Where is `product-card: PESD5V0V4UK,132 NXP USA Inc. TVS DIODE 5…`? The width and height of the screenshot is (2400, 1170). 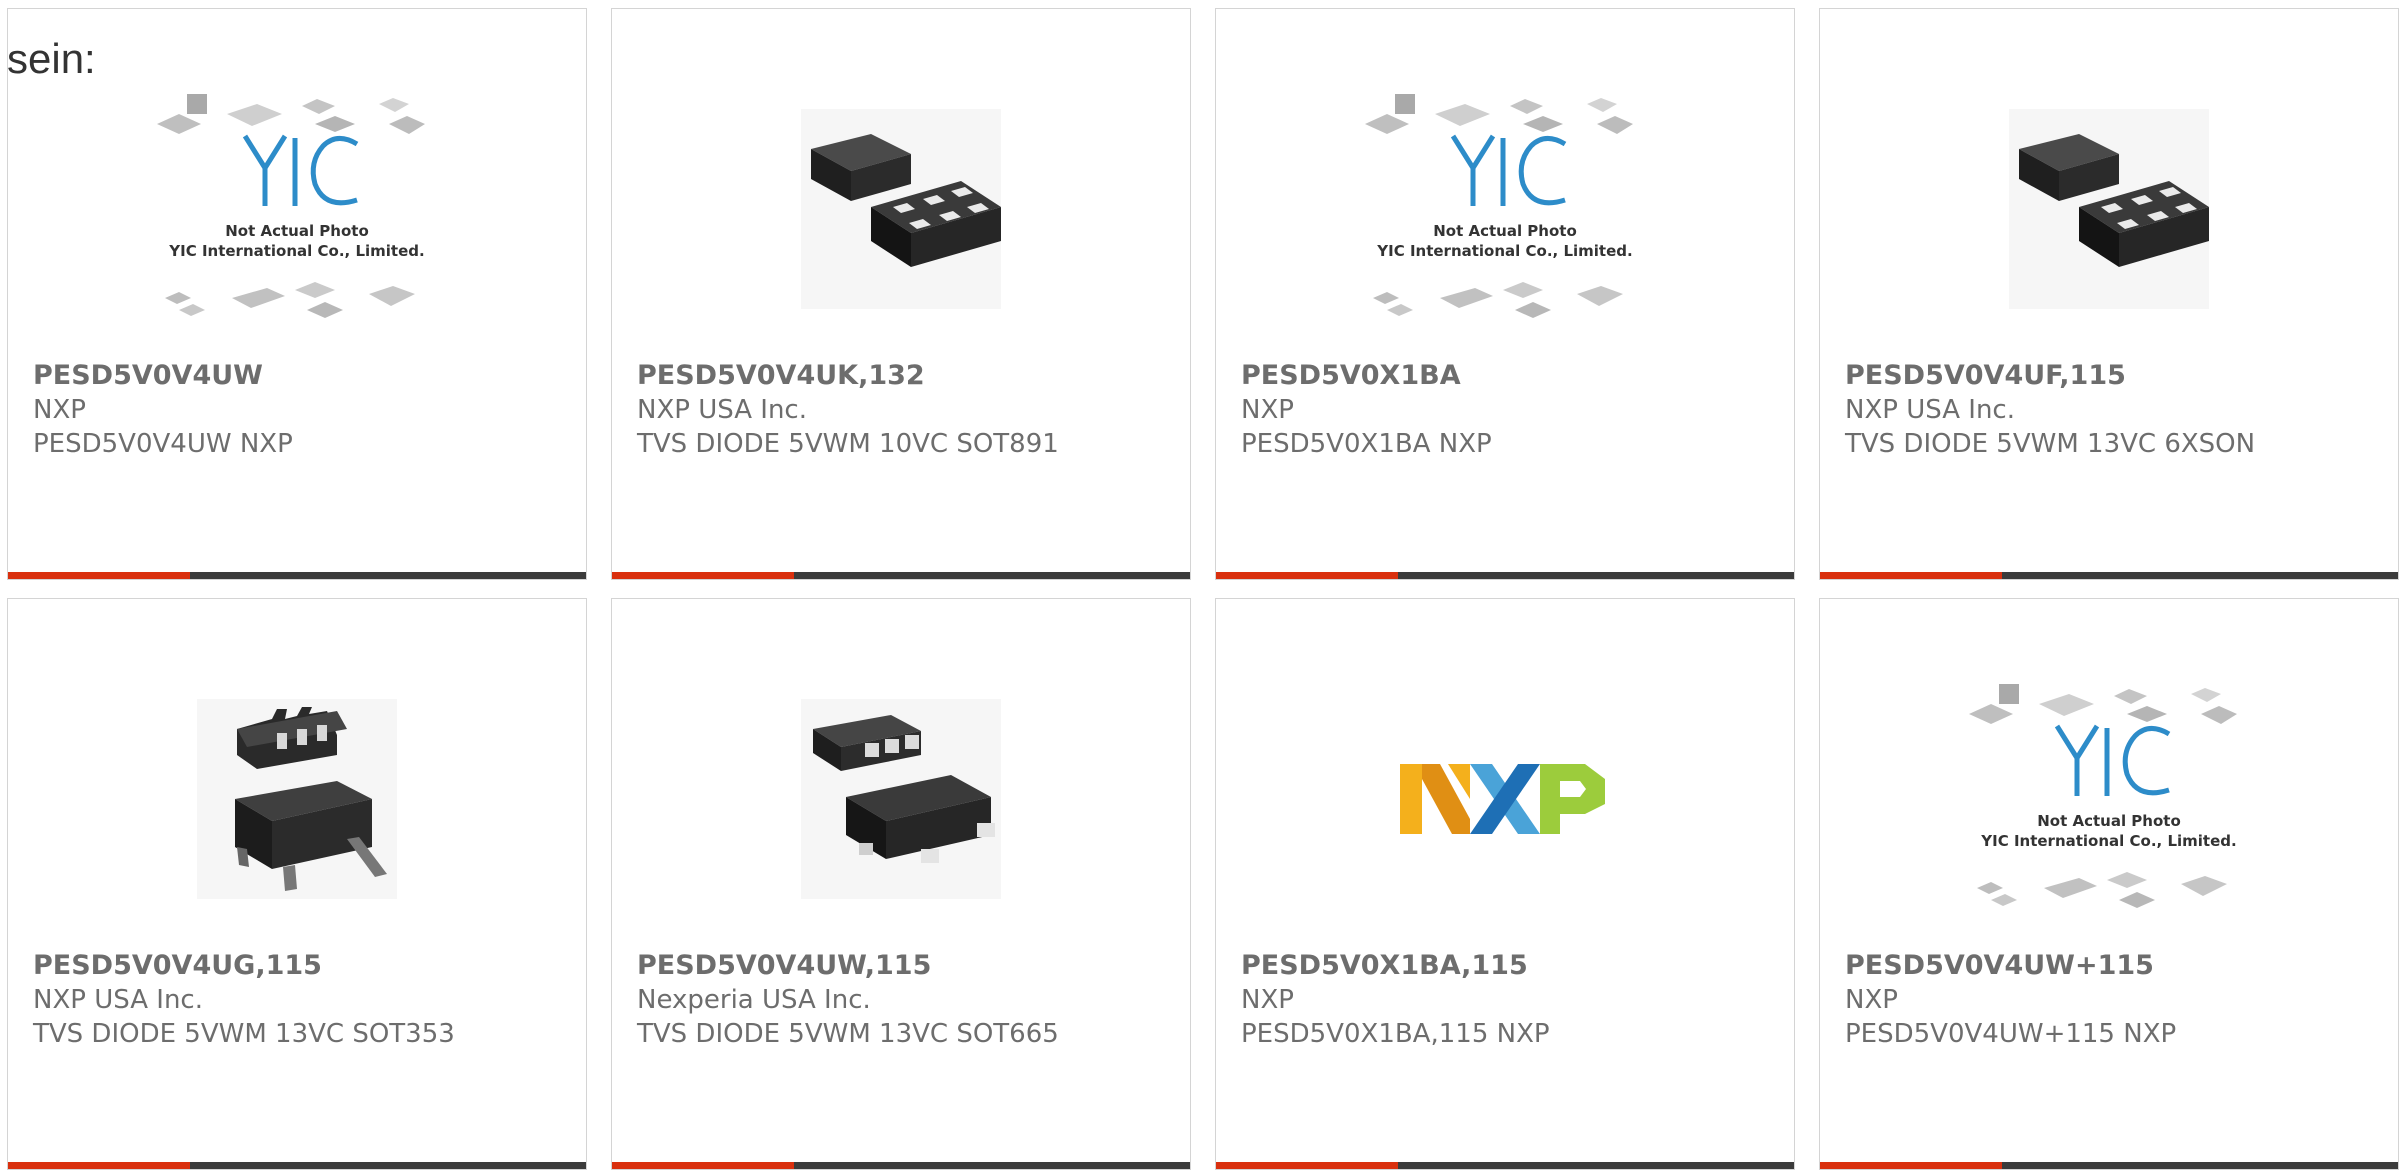
product-card: PESD5V0V4UK,132 NXP USA Inc. TVS DIODE 5… is located at coordinates (901, 294).